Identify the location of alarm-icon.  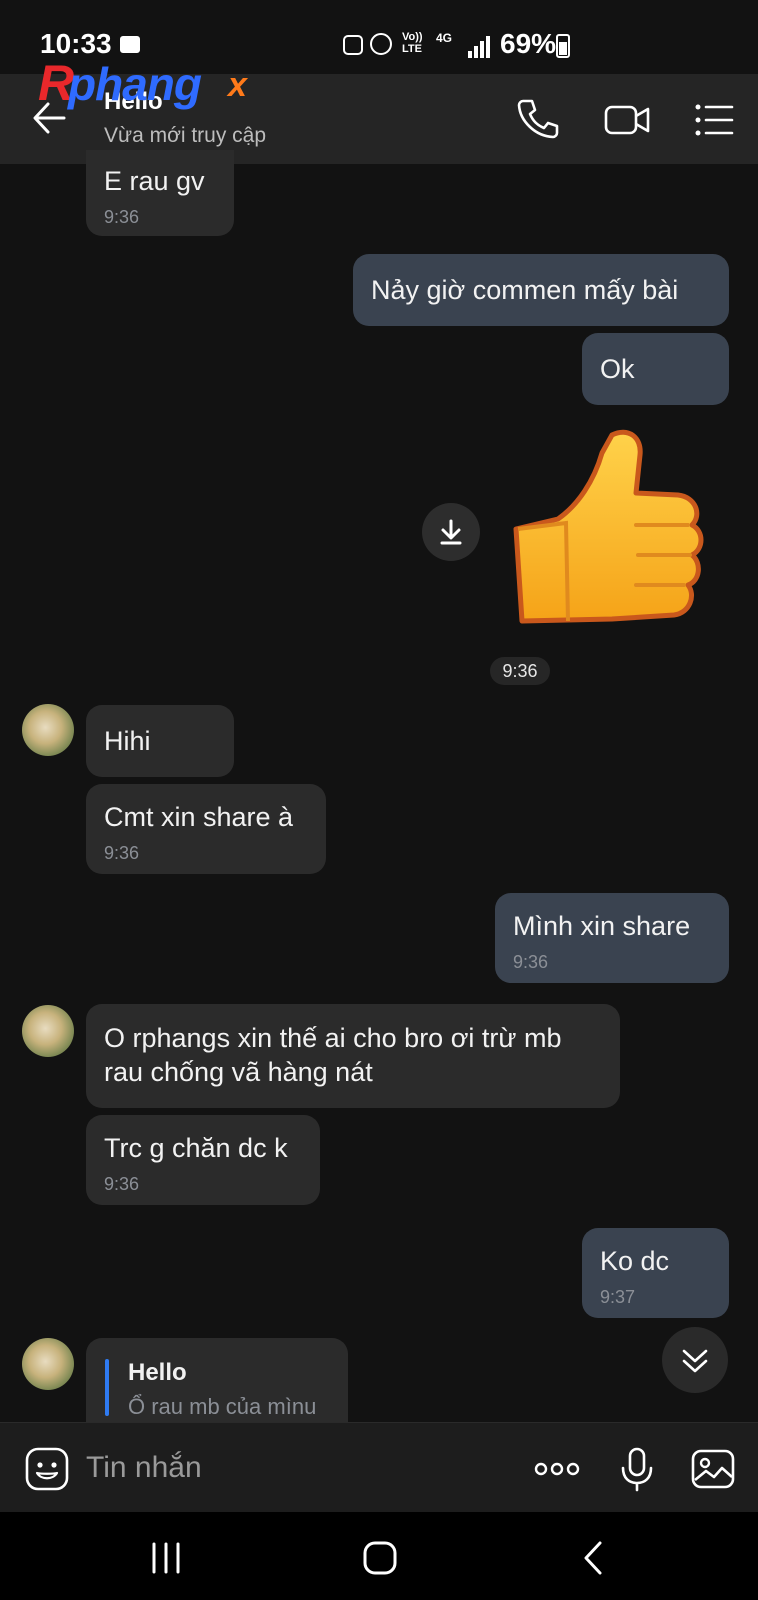
(381, 44).